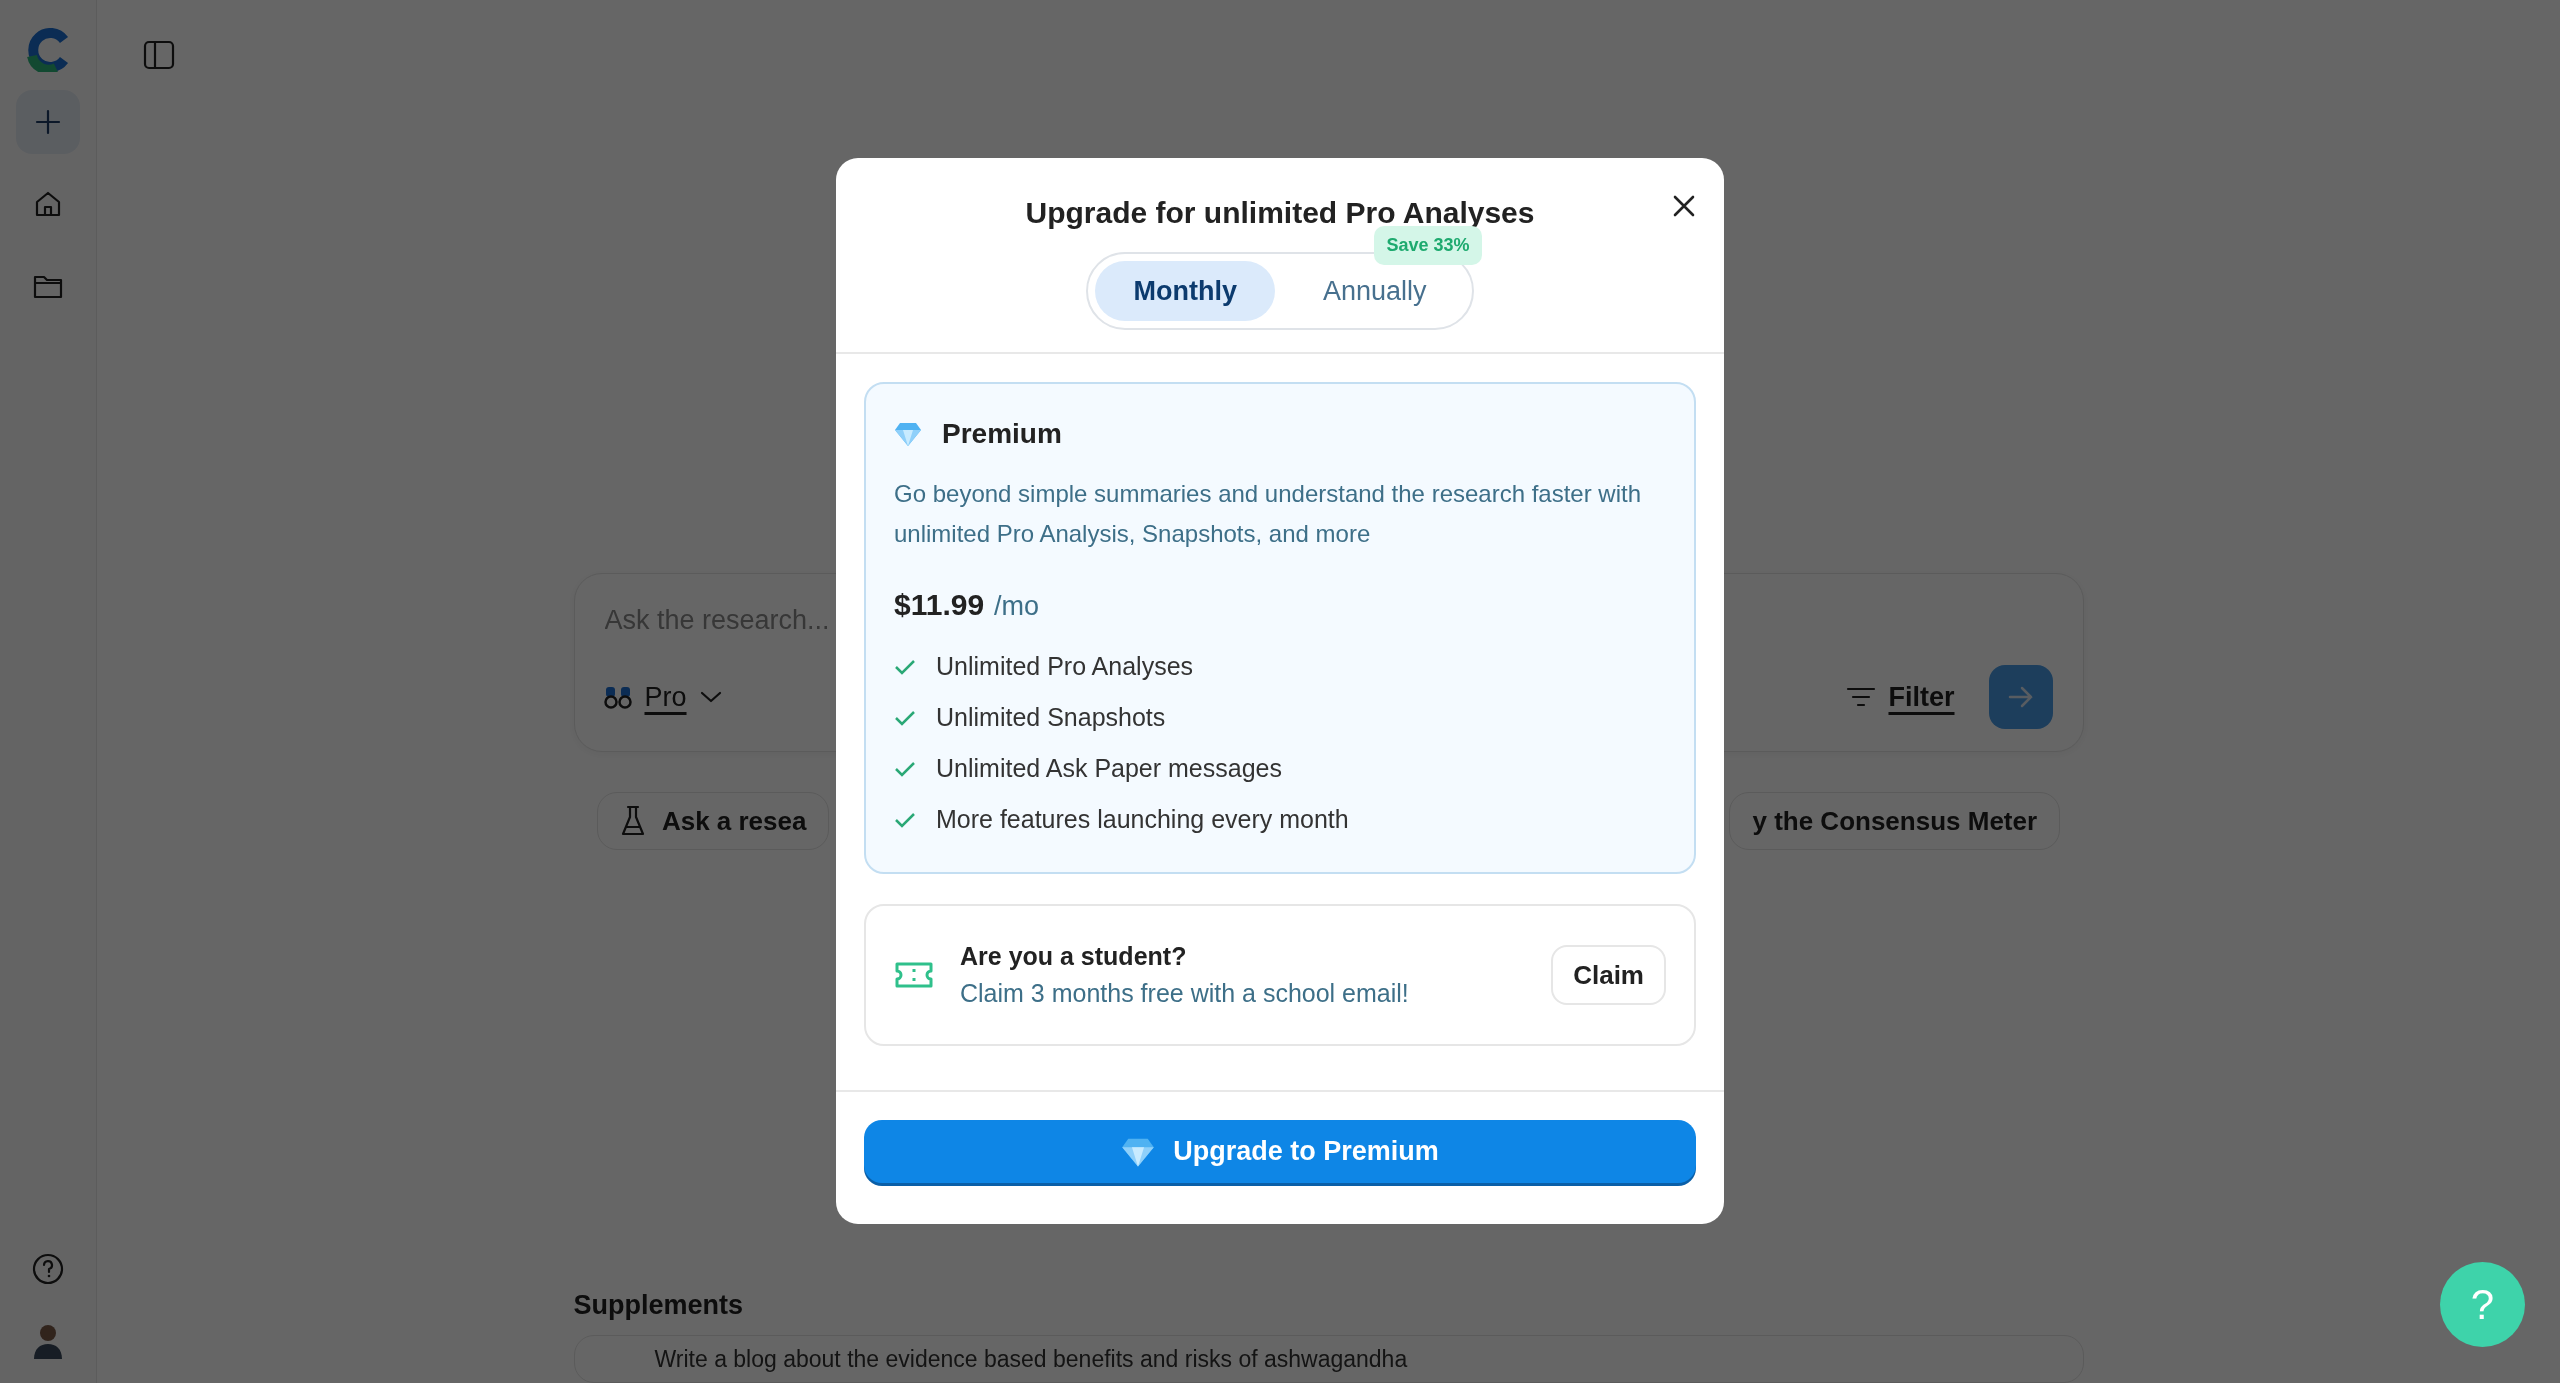 This screenshot has width=2560, height=1383. What do you see at coordinates (1002, 434) in the screenshot?
I see `plan-name: Premium` at bounding box center [1002, 434].